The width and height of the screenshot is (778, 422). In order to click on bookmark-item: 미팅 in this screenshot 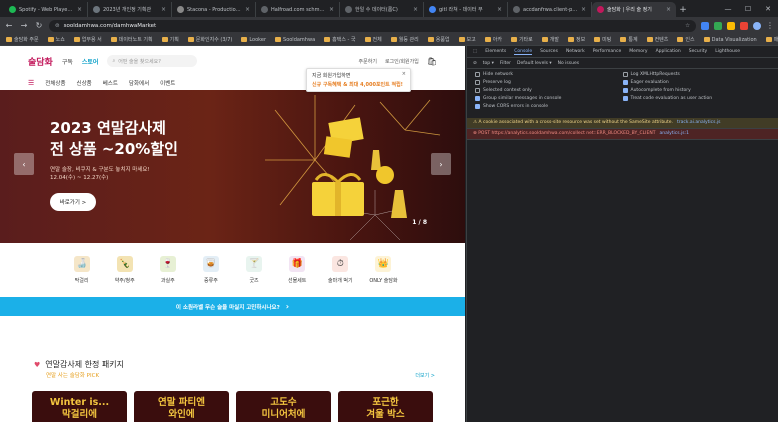, I will do `click(602, 39)`.